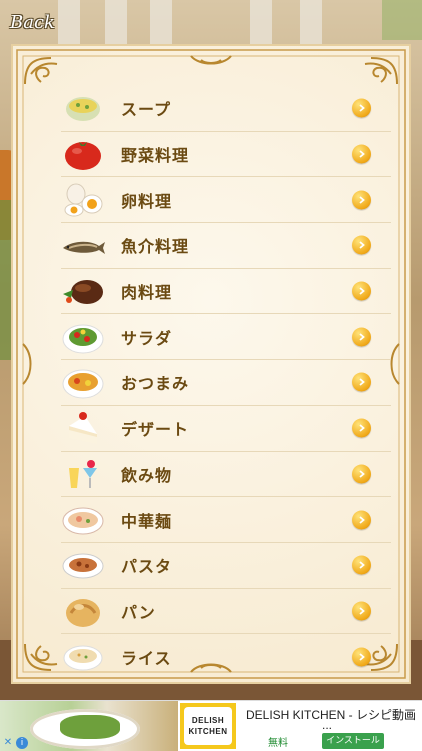 The image size is (422, 751). Describe the element at coordinates (147, 293) in the screenshot. I see `category-label: 肉料理` at that location.